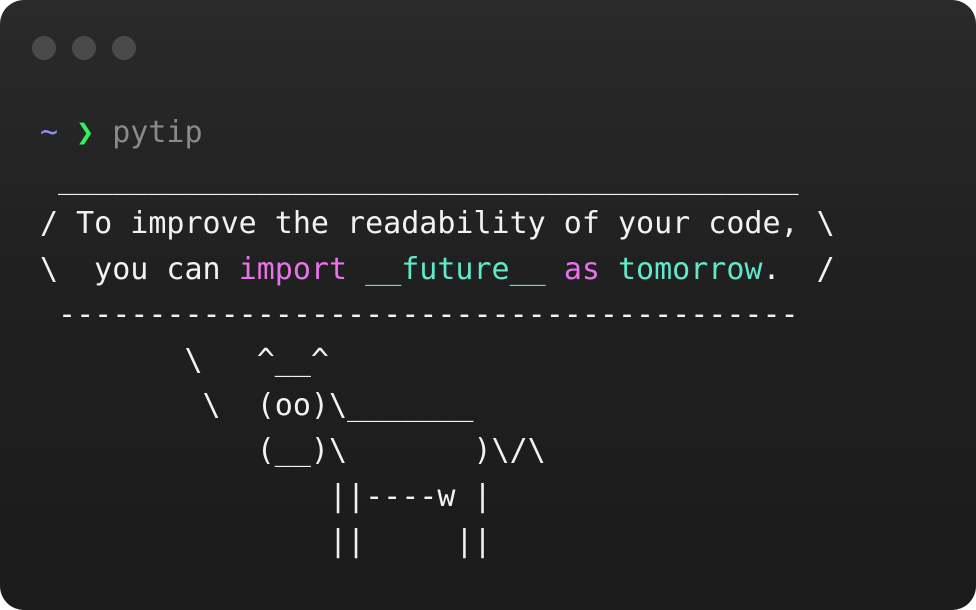 The height and width of the screenshot is (610, 976). Describe the element at coordinates (488, 45) in the screenshot. I see `title-bar` at that location.